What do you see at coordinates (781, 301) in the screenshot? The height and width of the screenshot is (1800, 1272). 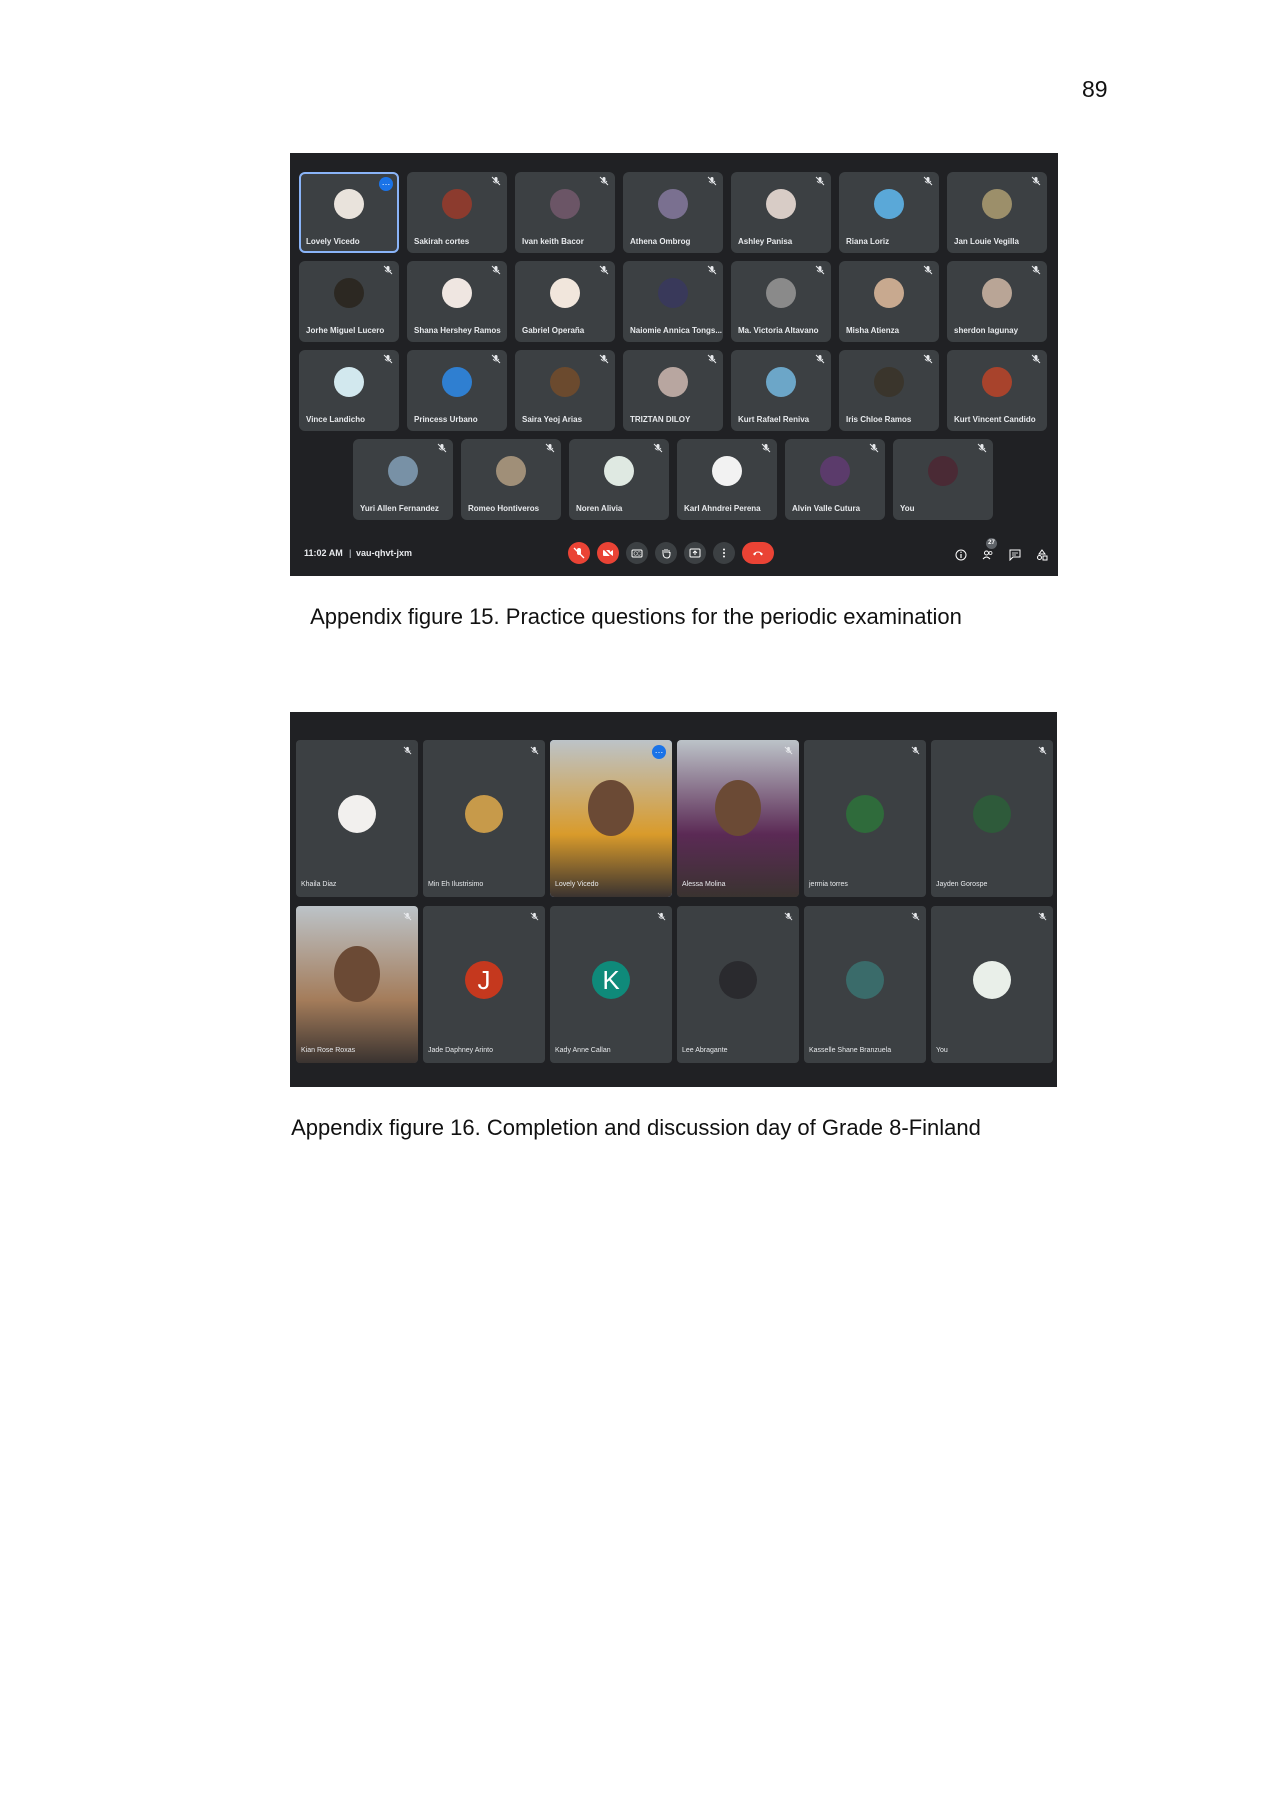 I see `participant-tile: Ma. Victoria Altavano` at bounding box center [781, 301].